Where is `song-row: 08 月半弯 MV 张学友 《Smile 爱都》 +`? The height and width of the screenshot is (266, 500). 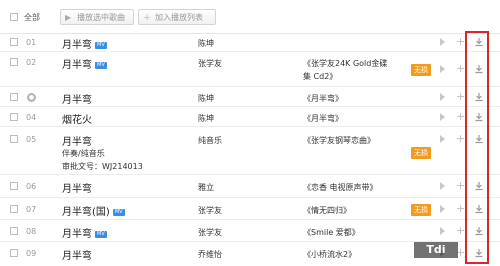
song-row: 08 月半弯 MV 张学友 《Smile 爱都》 + is located at coordinates (250, 231).